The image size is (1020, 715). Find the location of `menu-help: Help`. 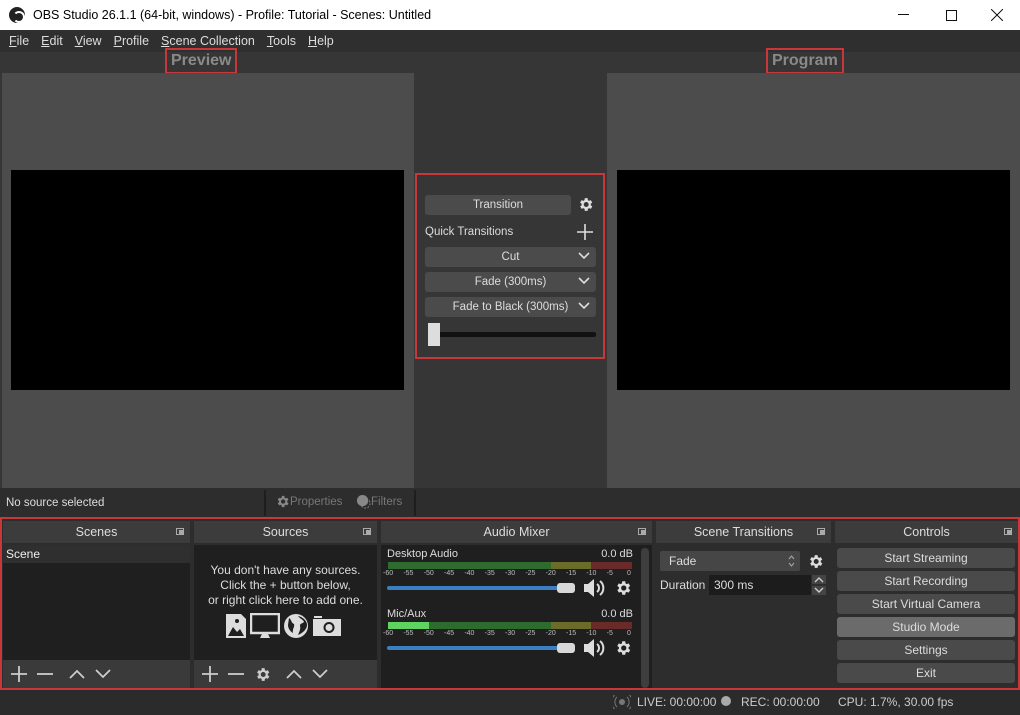

menu-help: Help is located at coordinates (321, 41).